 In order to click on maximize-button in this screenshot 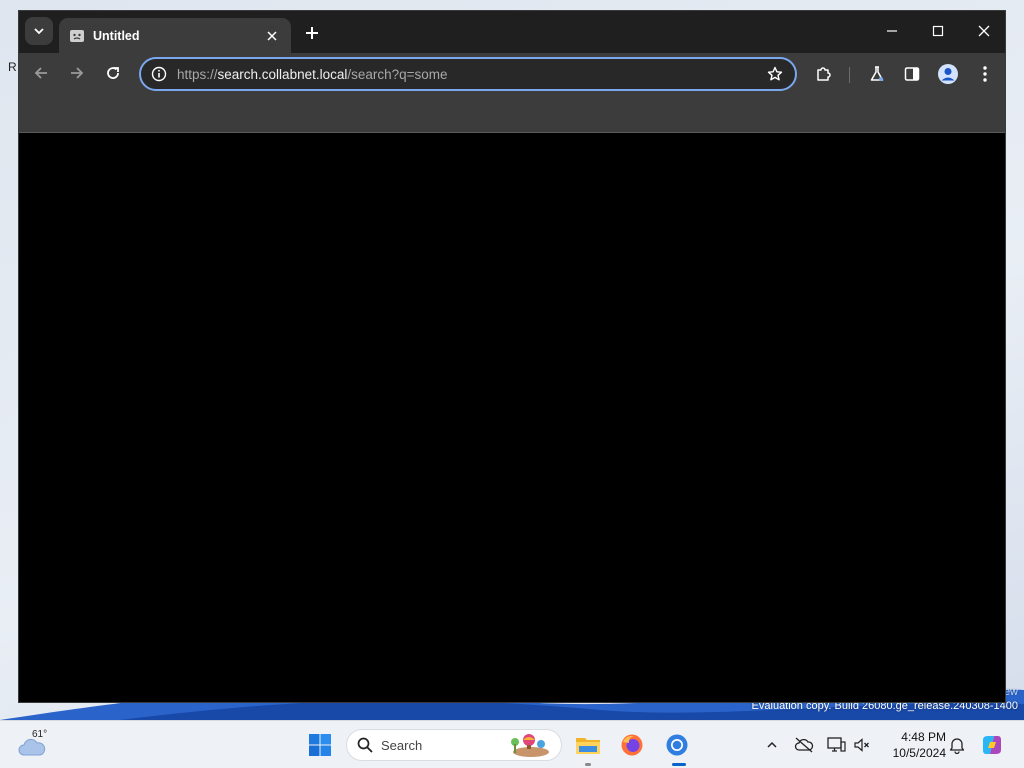, I will do `click(938, 31)`.